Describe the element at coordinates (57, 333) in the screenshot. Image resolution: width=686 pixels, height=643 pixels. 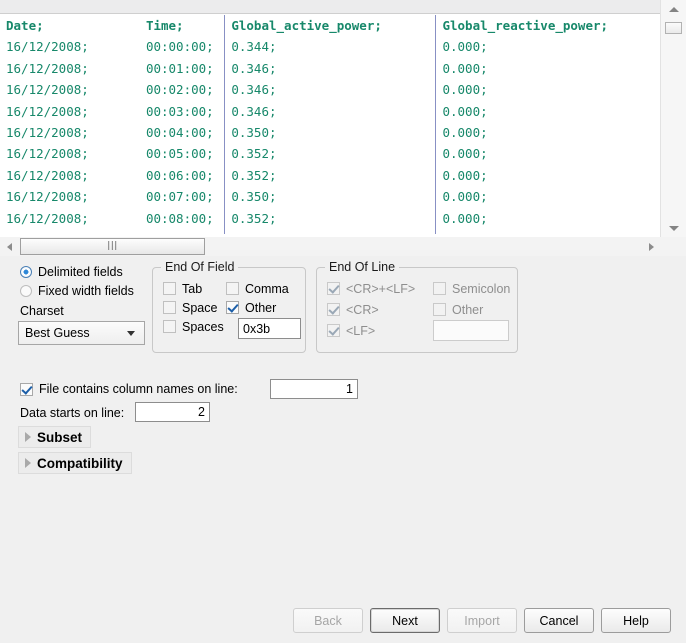
I see `charset-value: Best Guess` at that location.